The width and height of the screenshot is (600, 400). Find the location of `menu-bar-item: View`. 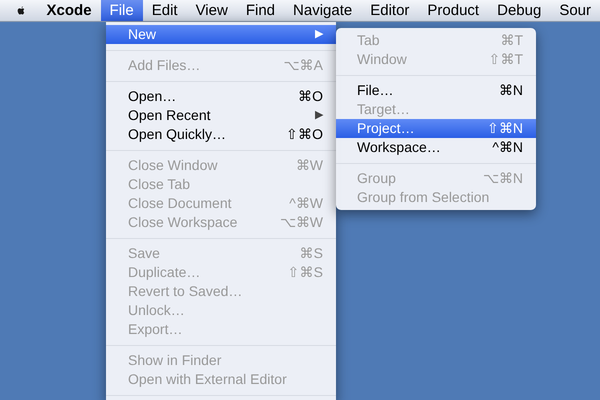

menu-bar-item: View is located at coordinates (211, 10).